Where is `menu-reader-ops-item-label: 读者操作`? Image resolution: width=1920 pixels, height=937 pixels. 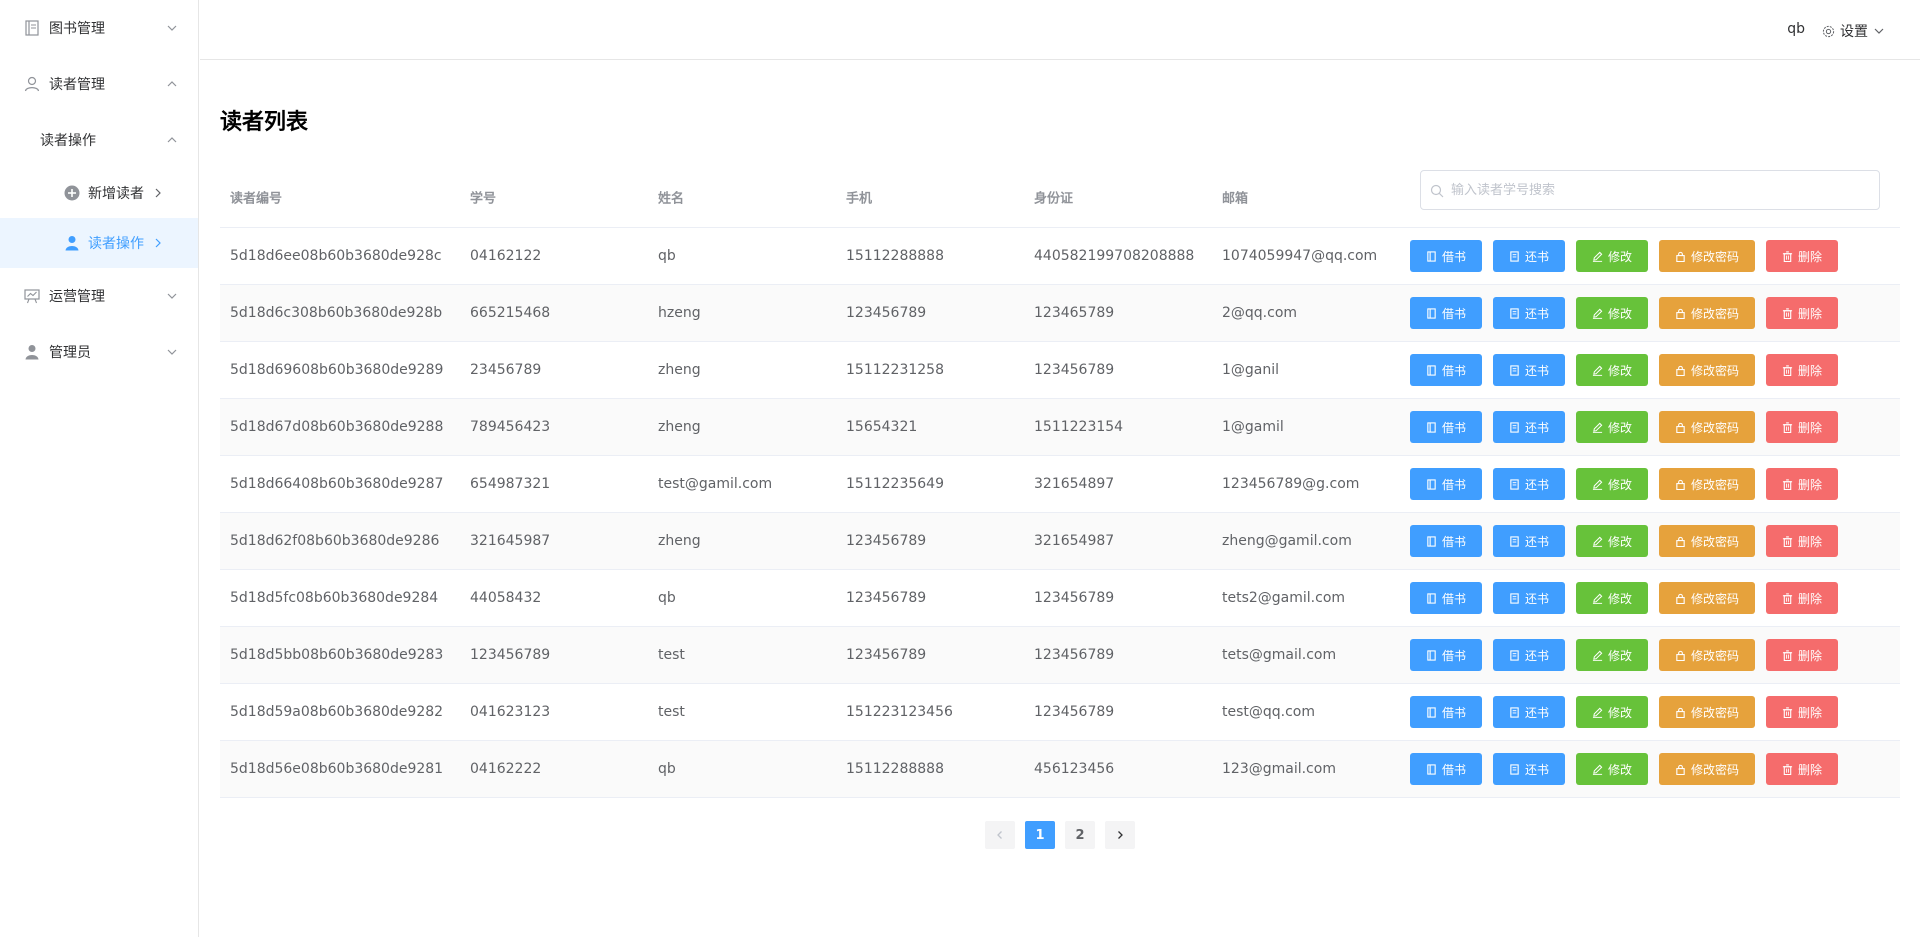 menu-reader-ops-item-label: 读者操作 is located at coordinates (116, 244).